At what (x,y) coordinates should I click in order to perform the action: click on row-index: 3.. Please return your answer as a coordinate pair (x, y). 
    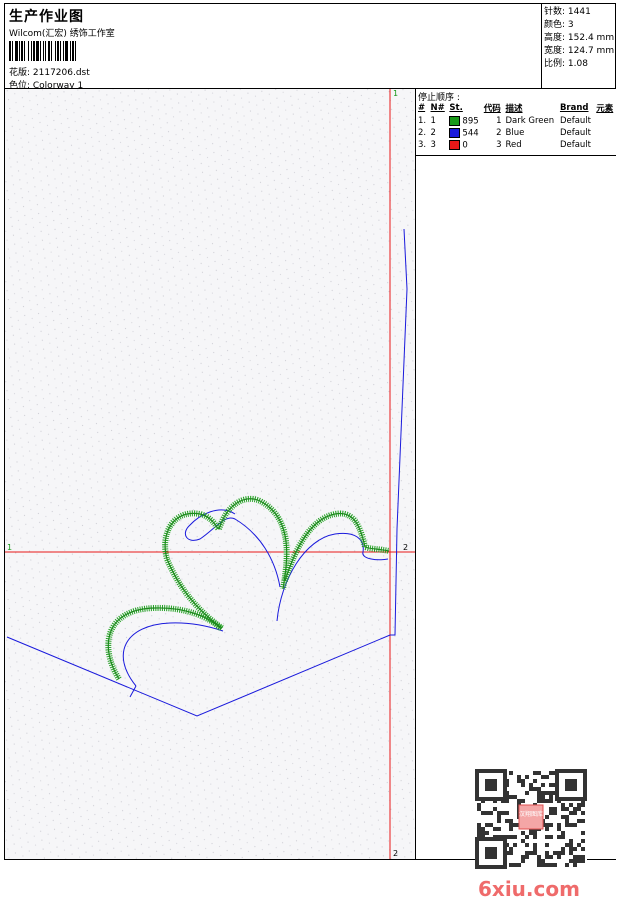
    Looking at the image, I should click on (422, 145).